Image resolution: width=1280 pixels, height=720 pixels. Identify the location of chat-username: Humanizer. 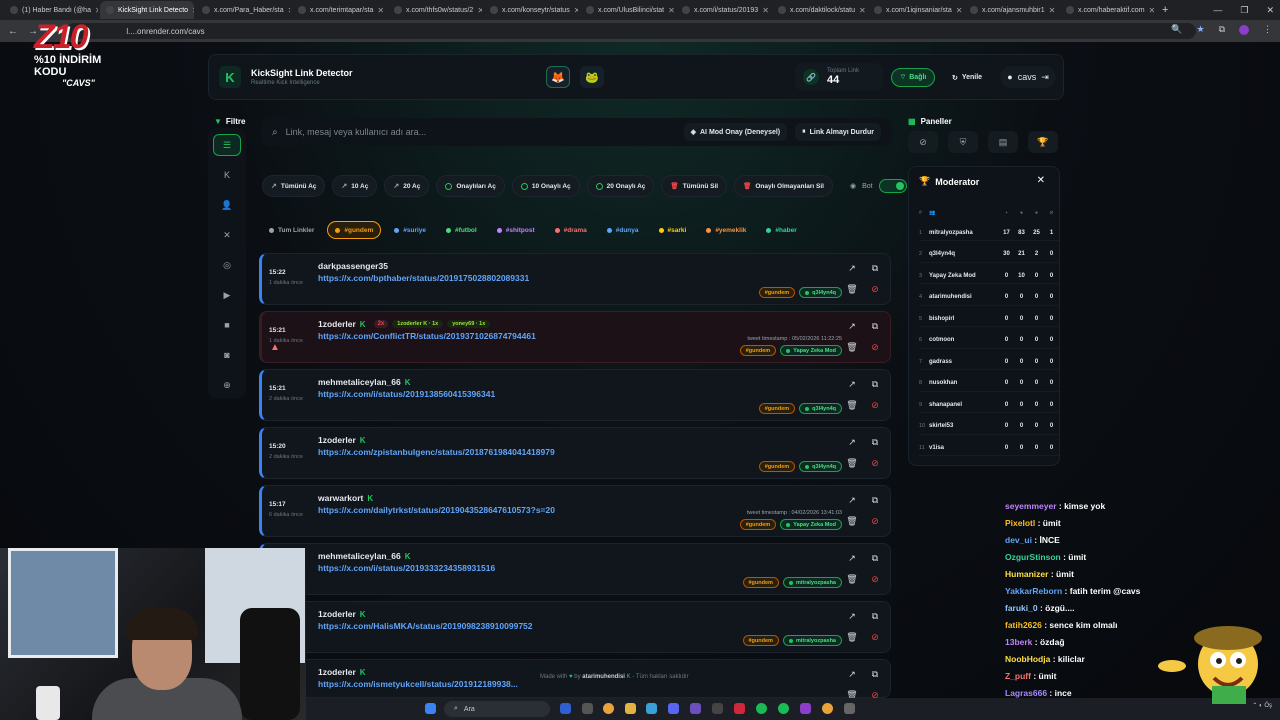
(1026, 574).